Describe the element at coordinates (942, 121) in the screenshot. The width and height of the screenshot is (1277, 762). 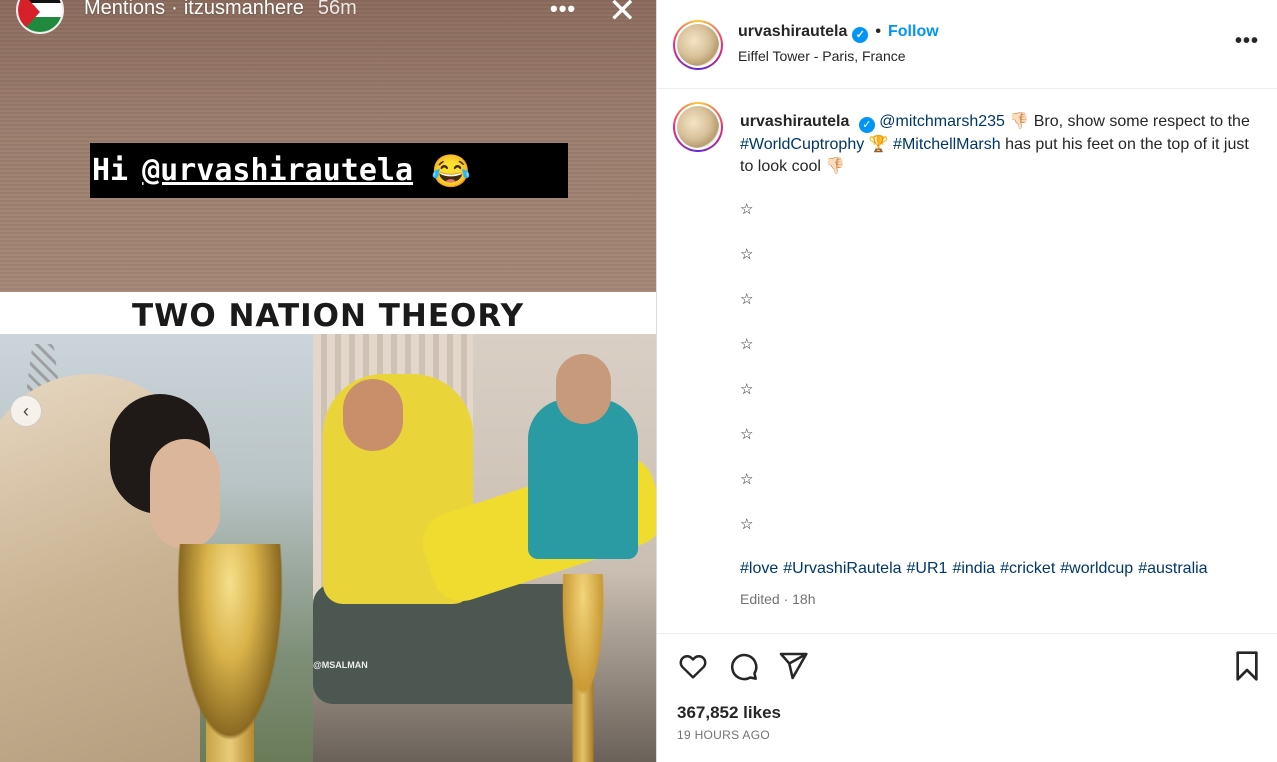
I see `caption-mention: @mitchmarsh235` at that location.